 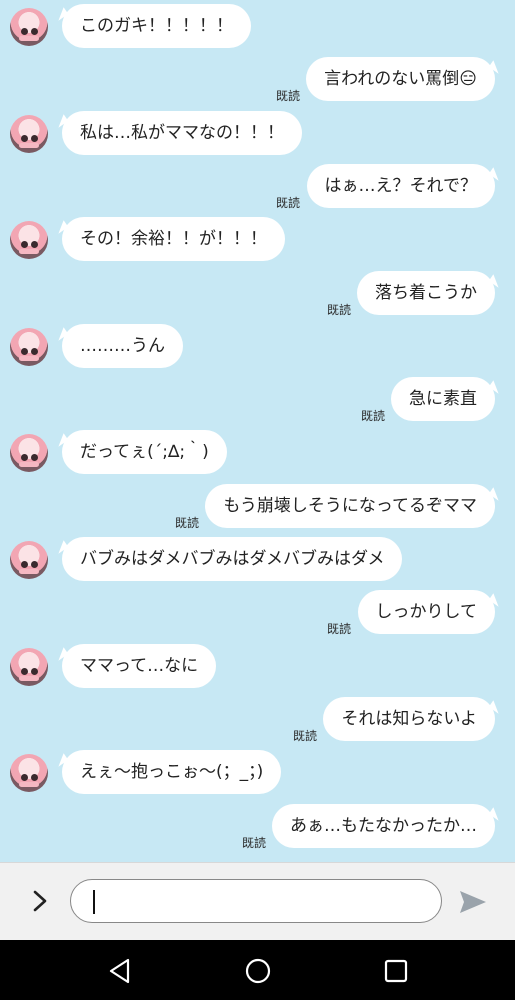 I want to click on outgoing-message: それは知らないよ 既読, so click(x=257, y=723).